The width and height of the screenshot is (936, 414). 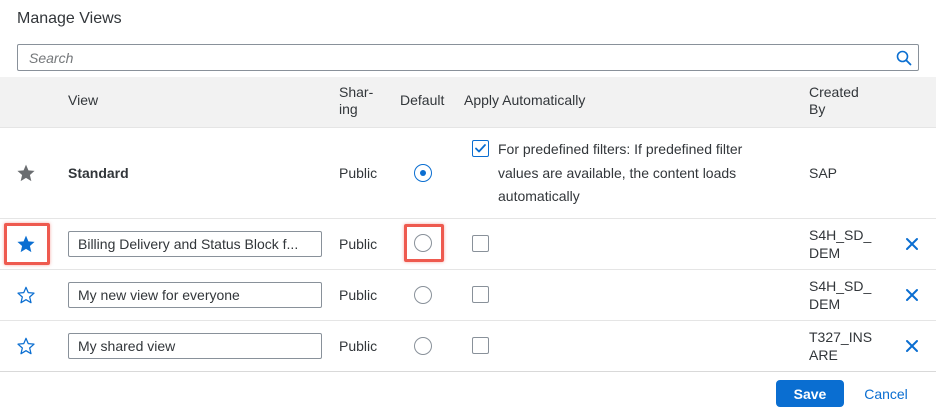 I want to click on column-header-apply-automatically: Apply Automatically, so click(x=525, y=100).